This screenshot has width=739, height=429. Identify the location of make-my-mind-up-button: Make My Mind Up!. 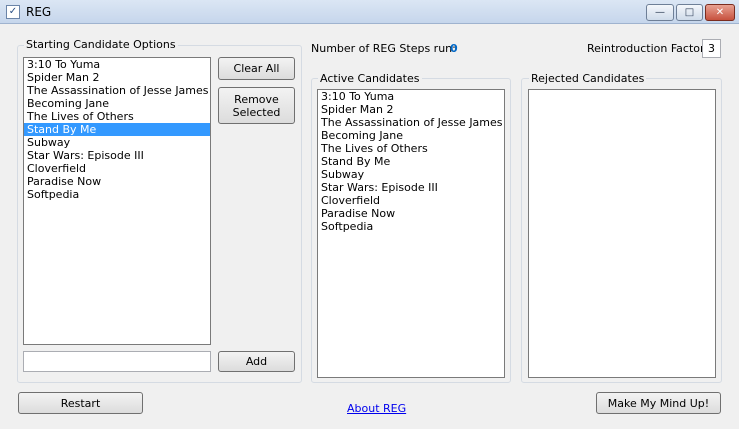
(658, 403).